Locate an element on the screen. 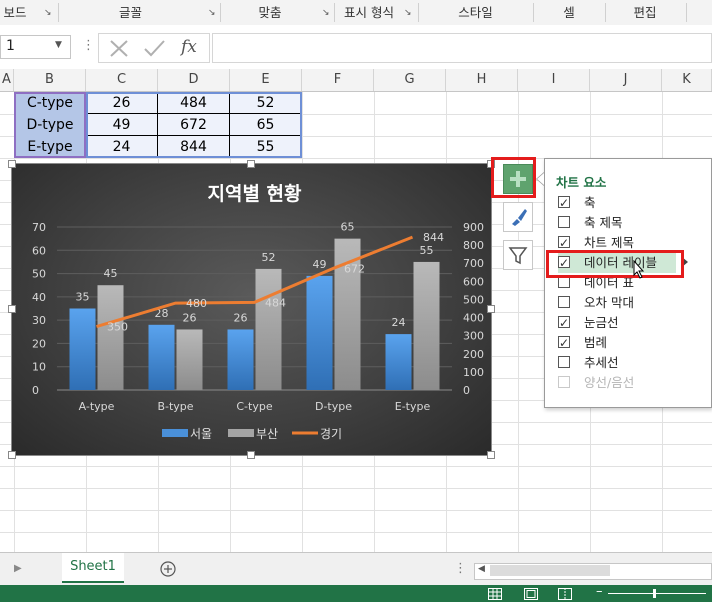 This screenshot has height=602, width=712. data-label: 26 is located at coordinates (190, 317).